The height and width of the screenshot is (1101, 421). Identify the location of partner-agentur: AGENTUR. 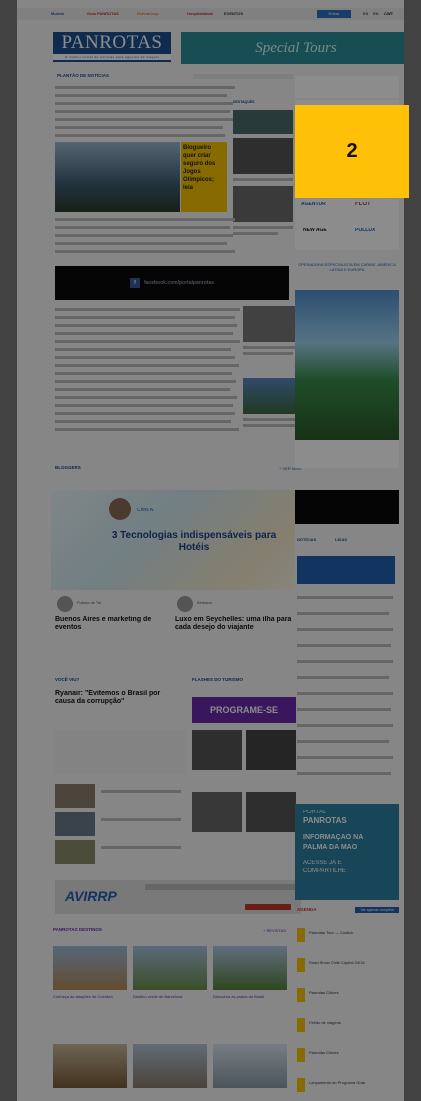
(313, 204).